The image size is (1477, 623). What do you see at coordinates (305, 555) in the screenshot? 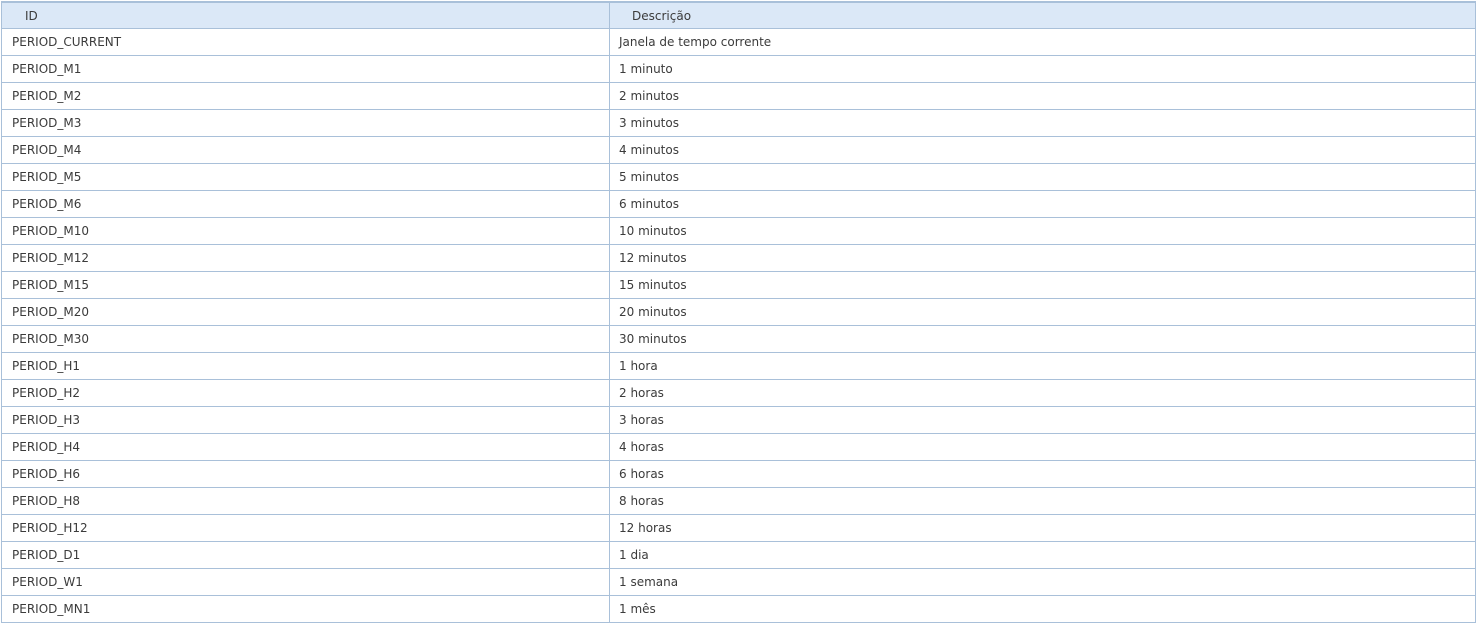
I see `cell-id: PERIOD_D1` at bounding box center [305, 555].